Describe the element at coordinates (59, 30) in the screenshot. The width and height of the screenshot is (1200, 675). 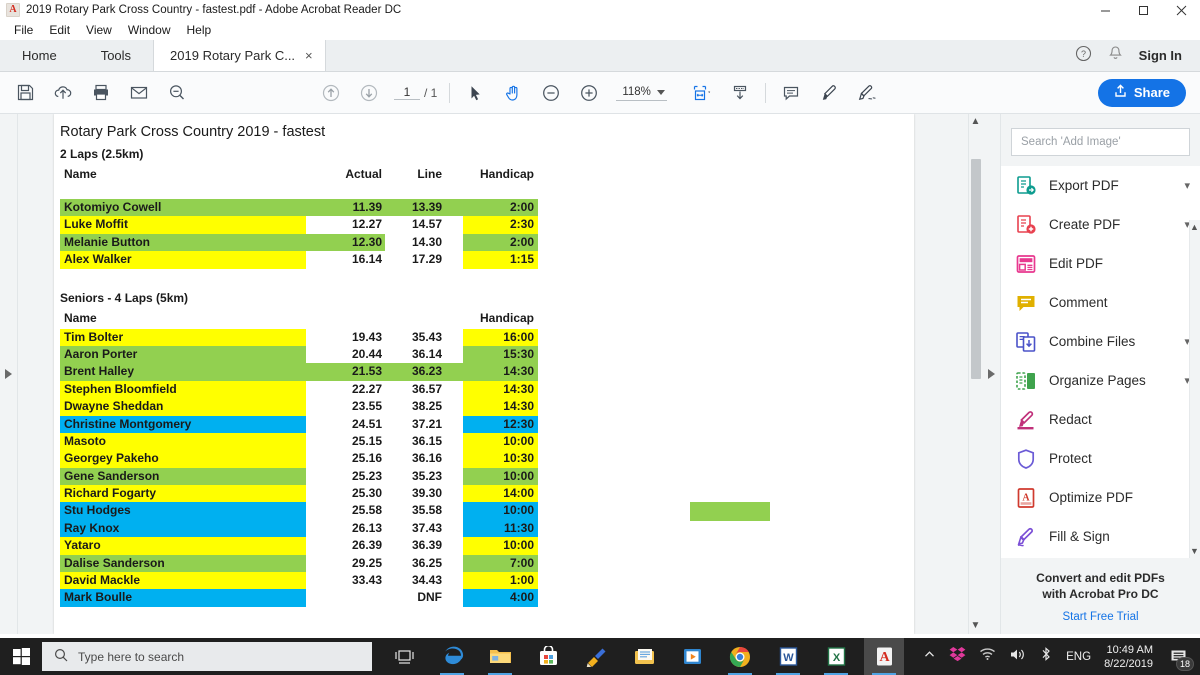
I see `menu-edit: Edit` at that location.